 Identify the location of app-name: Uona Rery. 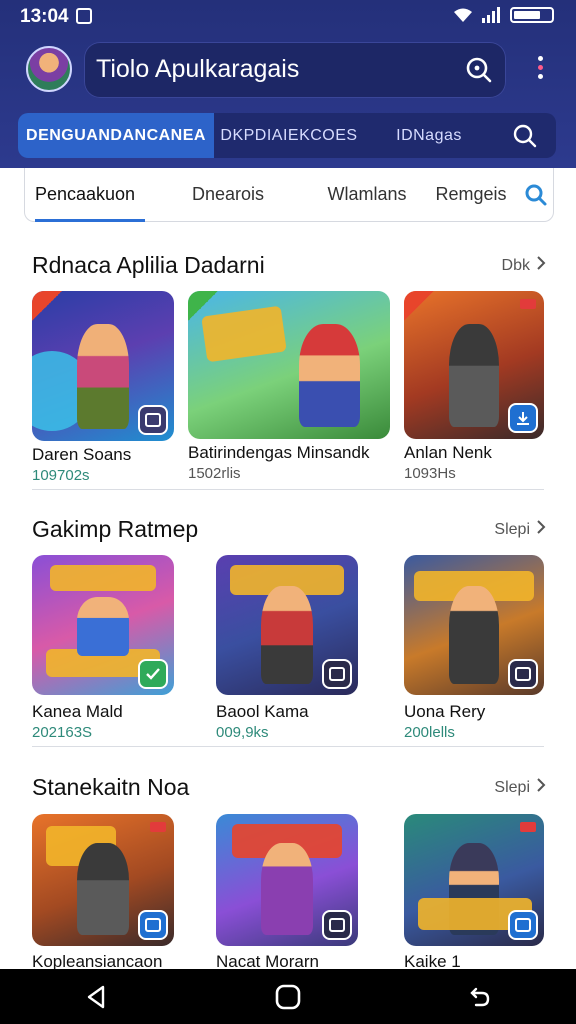
(445, 711).